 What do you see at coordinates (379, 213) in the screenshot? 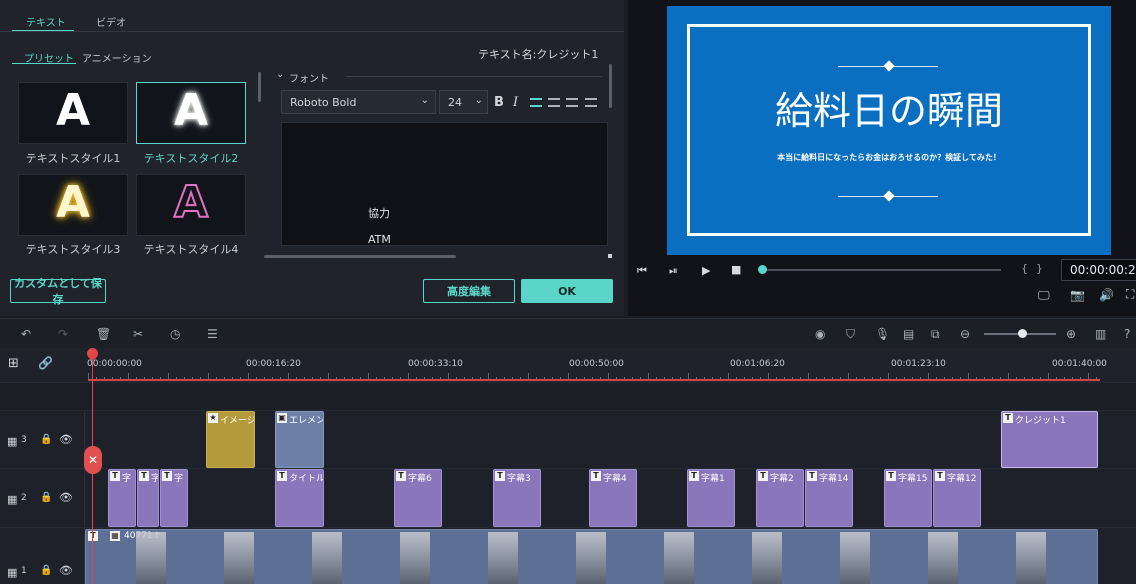
I see `text-line: 協力` at bounding box center [379, 213].